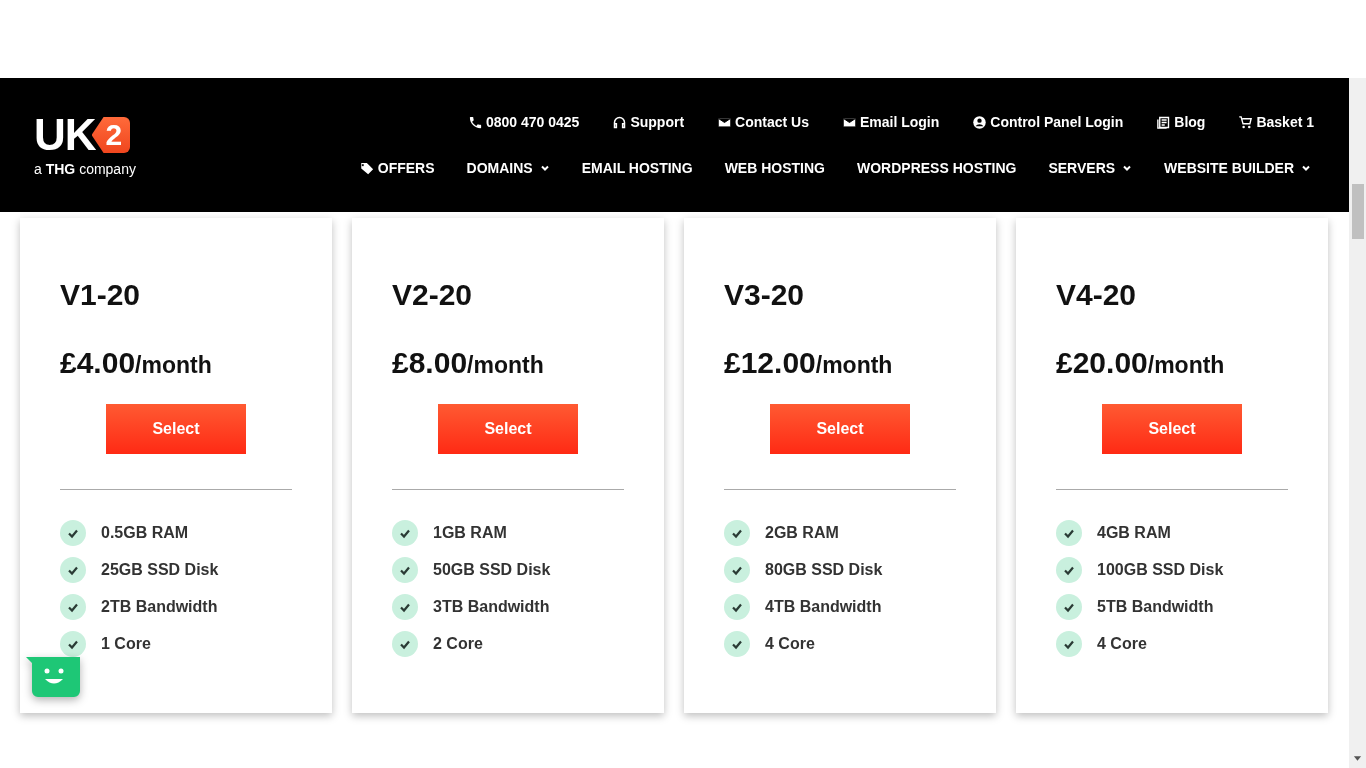 The image size is (1366, 768). I want to click on scroll-down-icon, so click(1357, 759).